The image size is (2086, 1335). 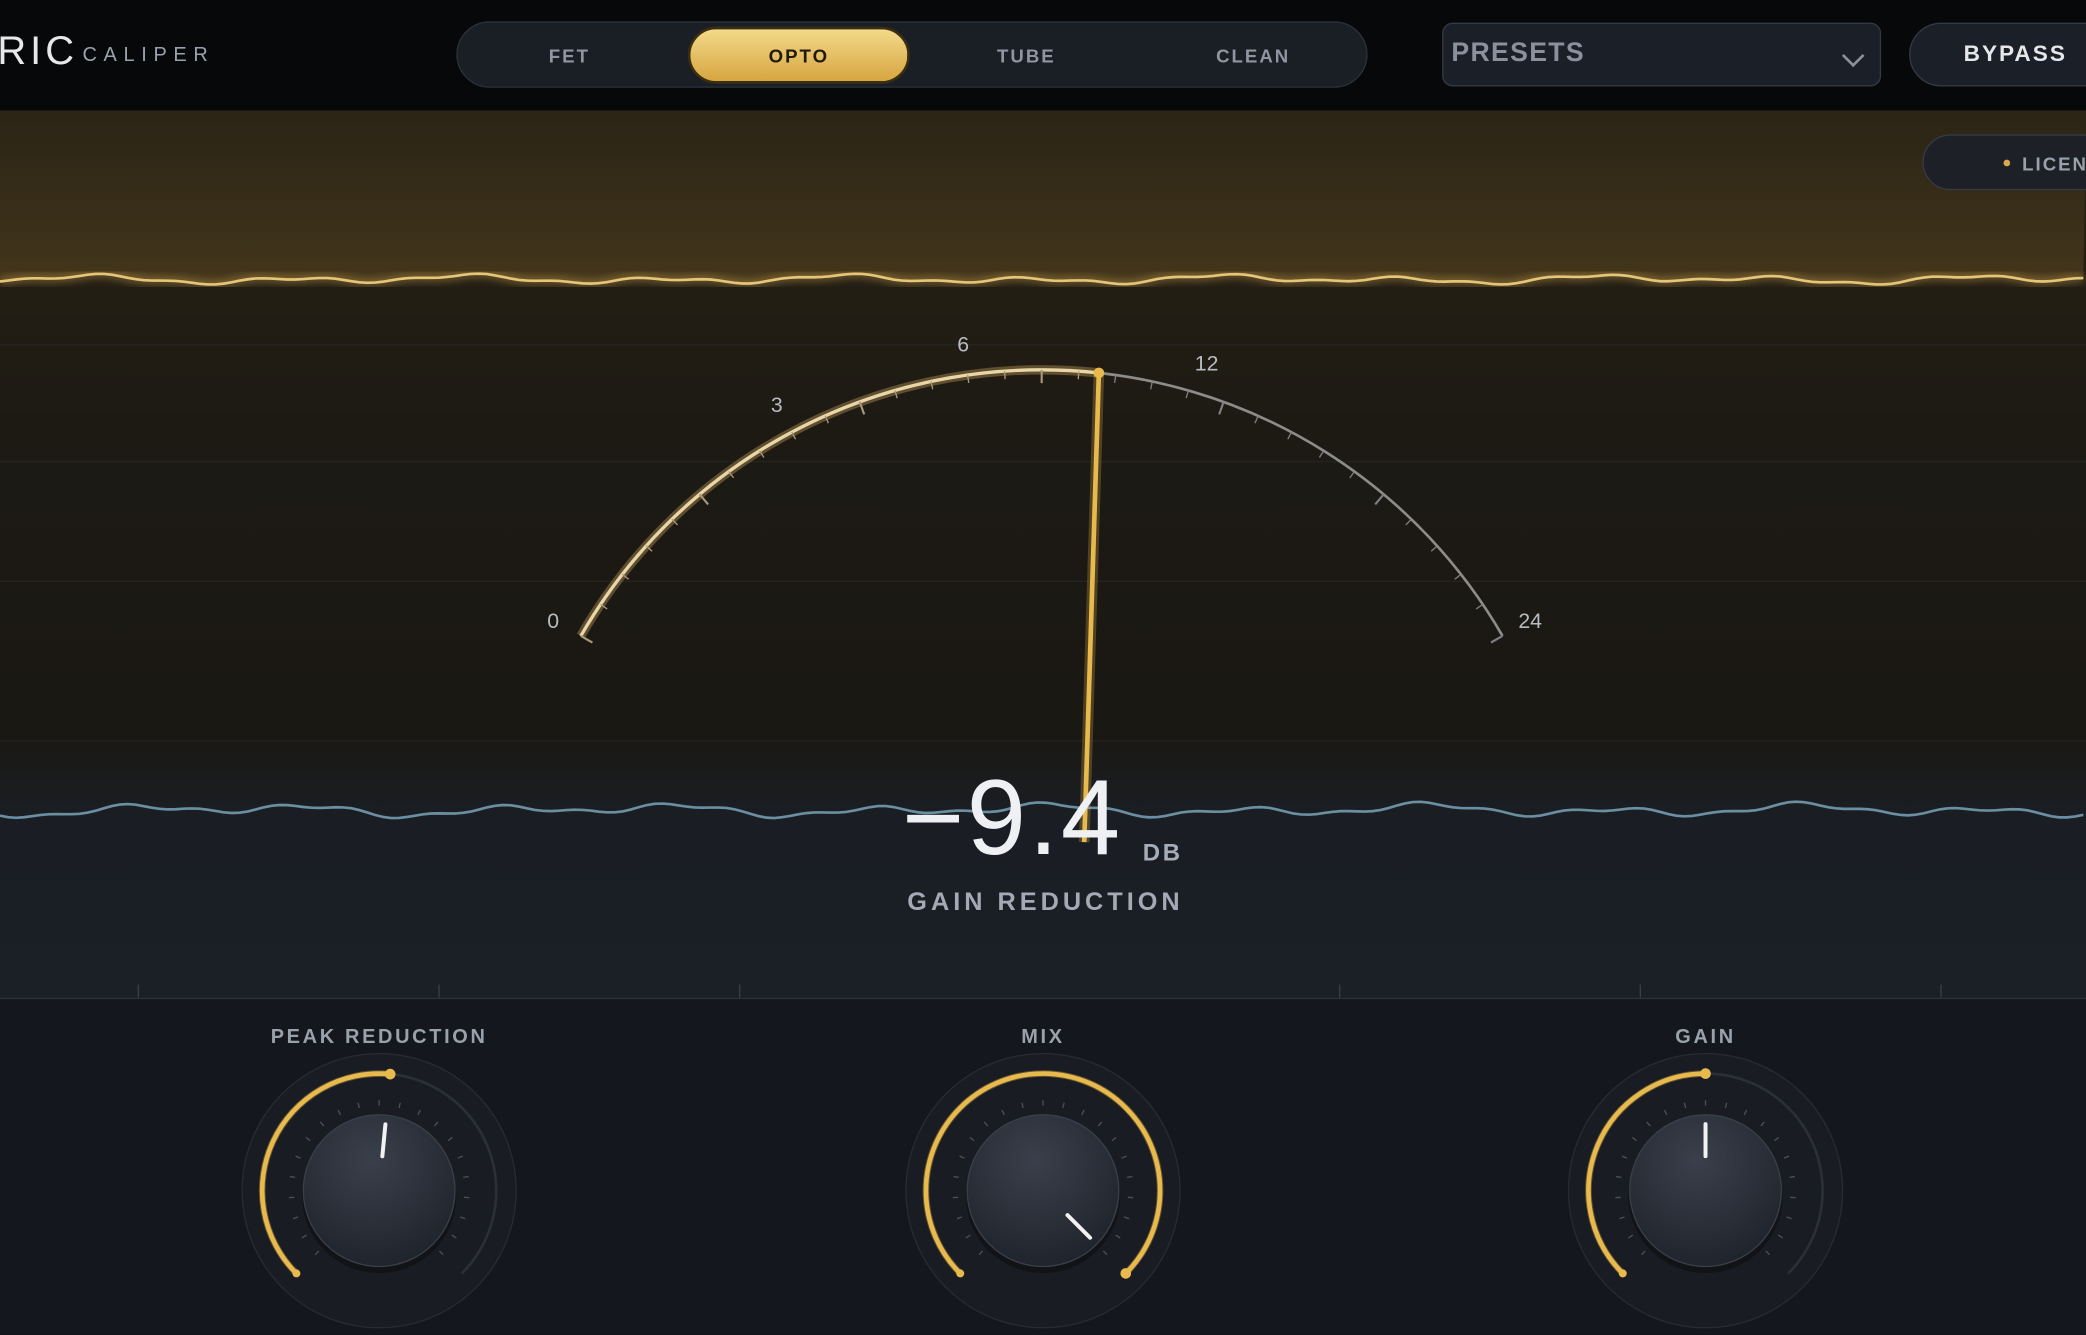 I want to click on peak-reduction-dial, so click(x=378, y=1193).